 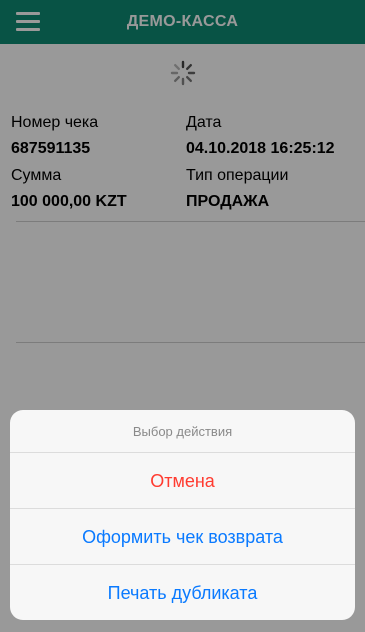 I want to click on action-sheet-title: Выбор действия, so click(x=182, y=431).